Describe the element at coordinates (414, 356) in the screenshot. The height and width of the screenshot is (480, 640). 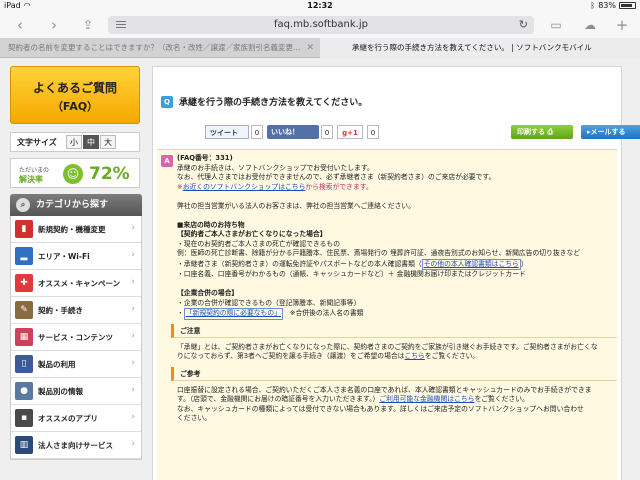
I see `transfer-link: こちら` at that location.